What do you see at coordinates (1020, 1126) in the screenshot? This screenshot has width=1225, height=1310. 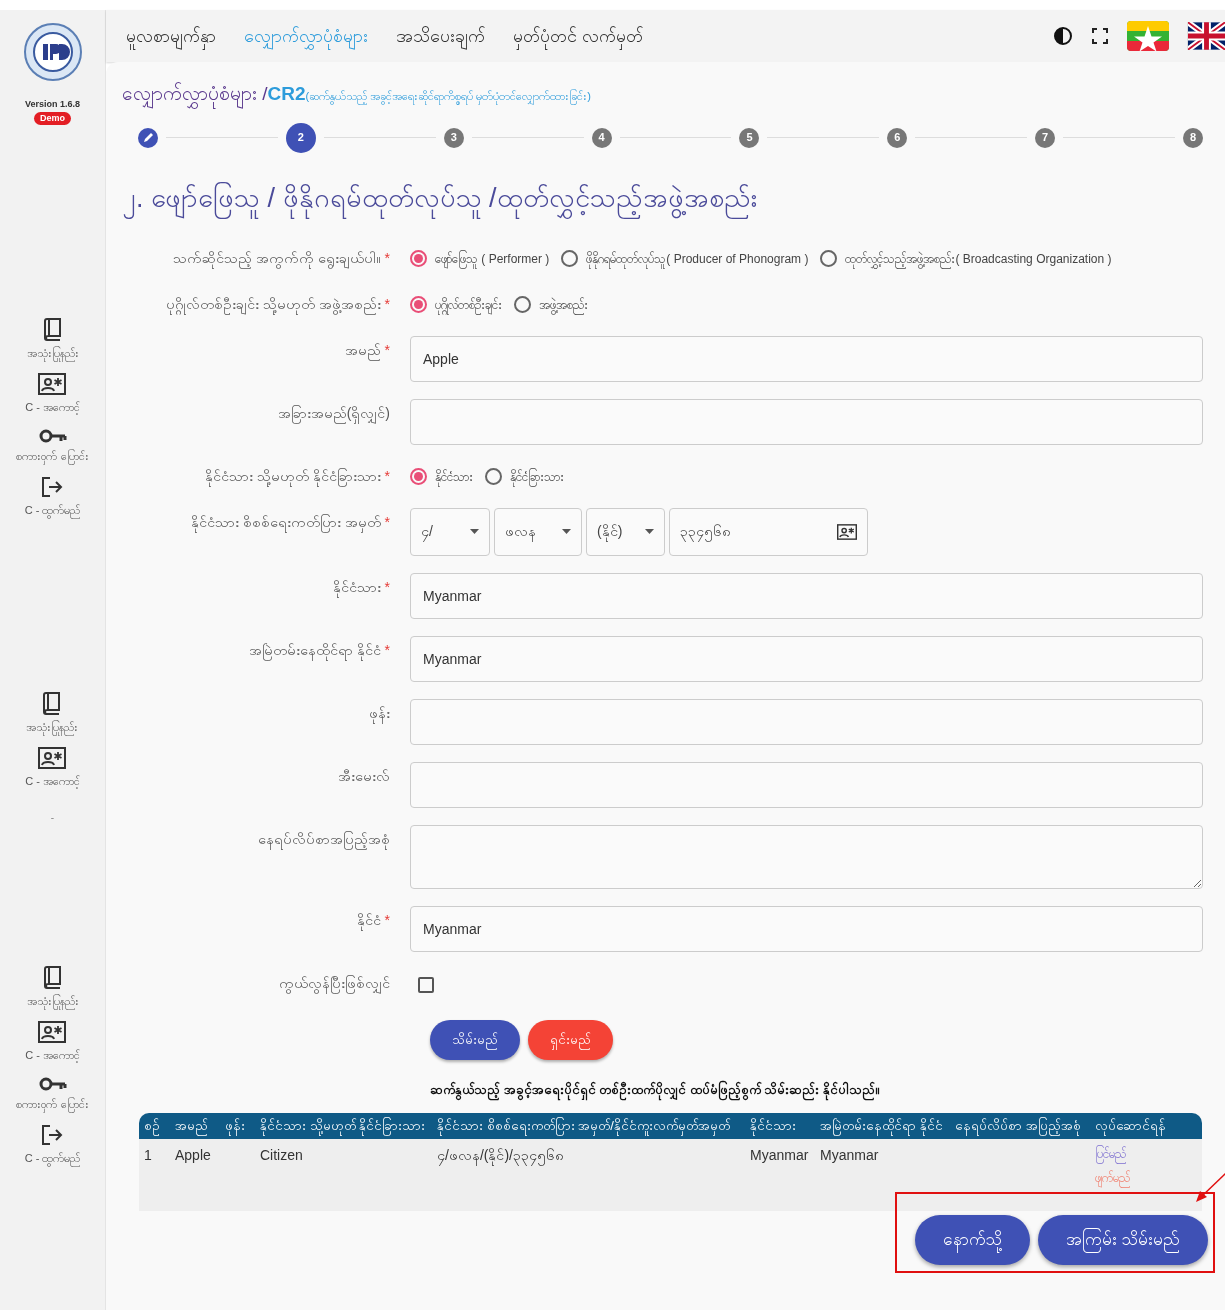 I see `column-header: နေရပ်လိပ်စာ အပြည့်အစုံ` at bounding box center [1020, 1126].